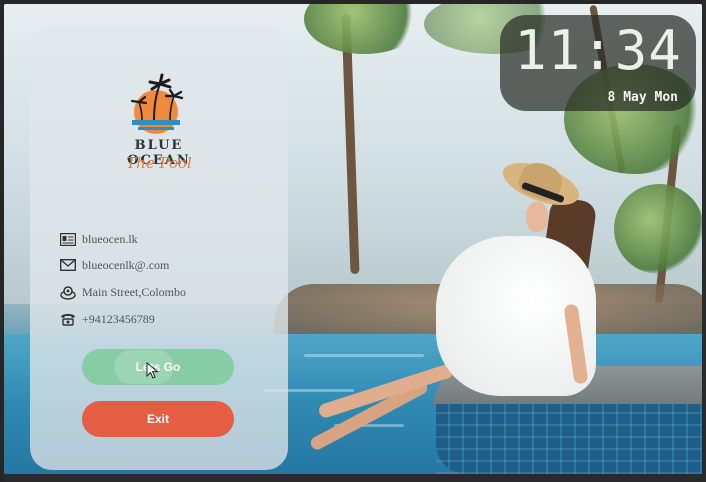 Image resolution: width=706 pixels, height=482 pixels. What do you see at coordinates (704, 241) in the screenshot?
I see `window-right-border` at bounding box center [704, 241].